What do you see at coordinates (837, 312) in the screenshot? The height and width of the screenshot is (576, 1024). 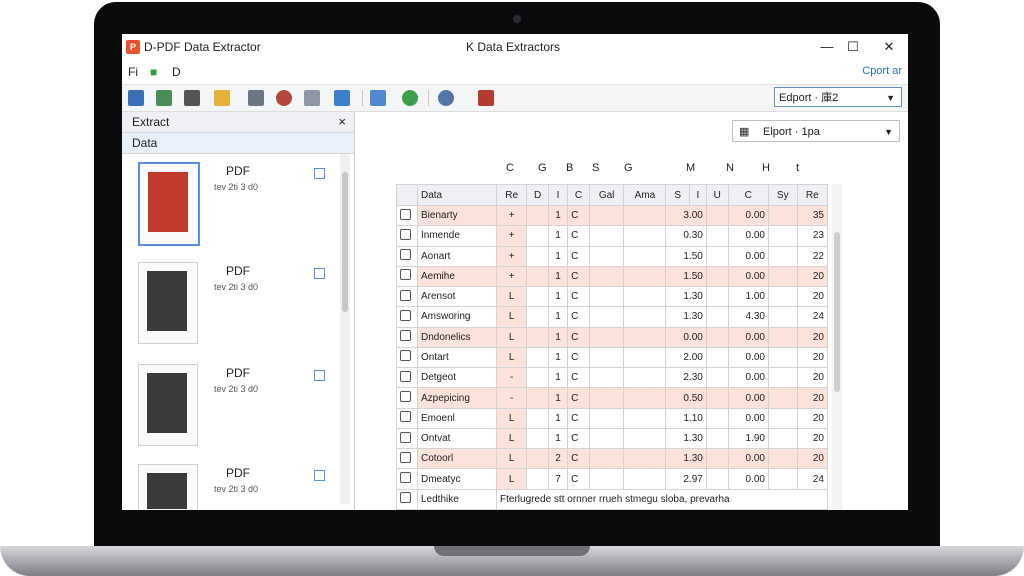 I see `grid-scroll-thumb` at bounding box center [837, 312].